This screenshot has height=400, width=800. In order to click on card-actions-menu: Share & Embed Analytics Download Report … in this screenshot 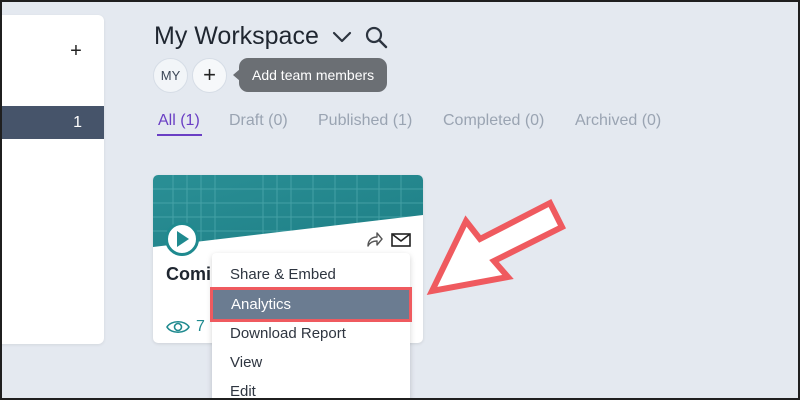, I will do `click(311, 325)`.